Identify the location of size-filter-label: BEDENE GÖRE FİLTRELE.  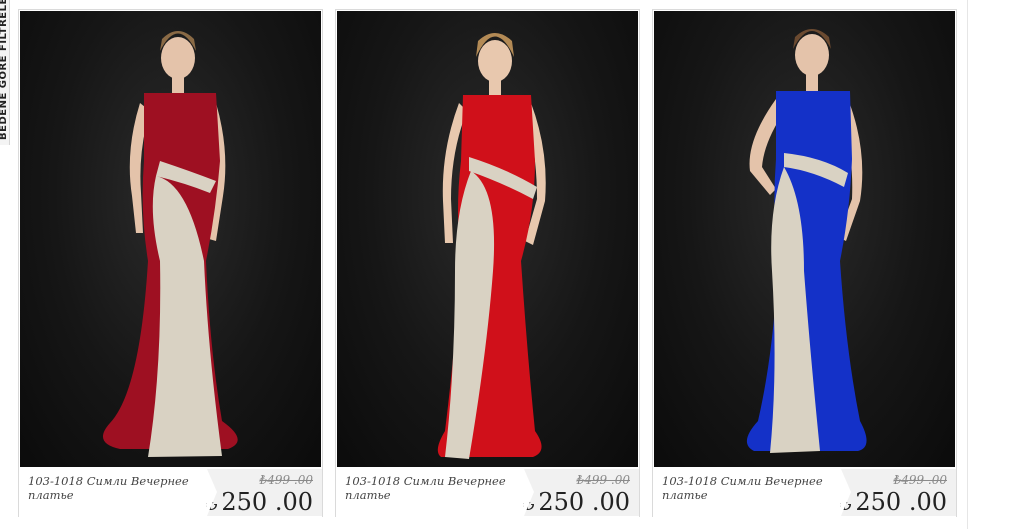
(4, 70).